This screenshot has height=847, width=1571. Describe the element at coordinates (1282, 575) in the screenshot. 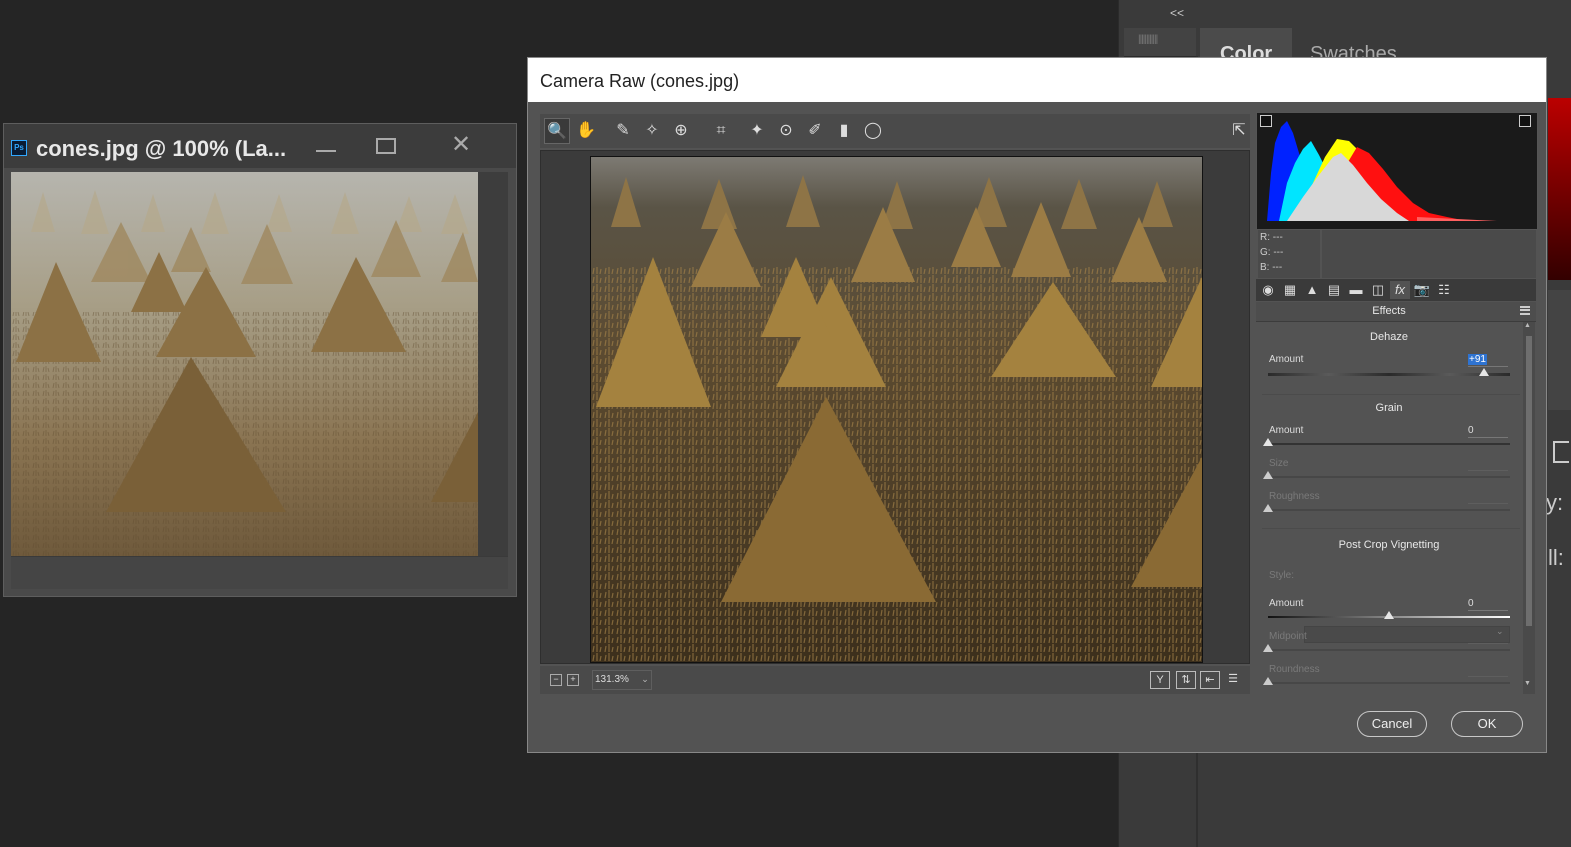

I see `vignette-style-label: Style:` at that location.